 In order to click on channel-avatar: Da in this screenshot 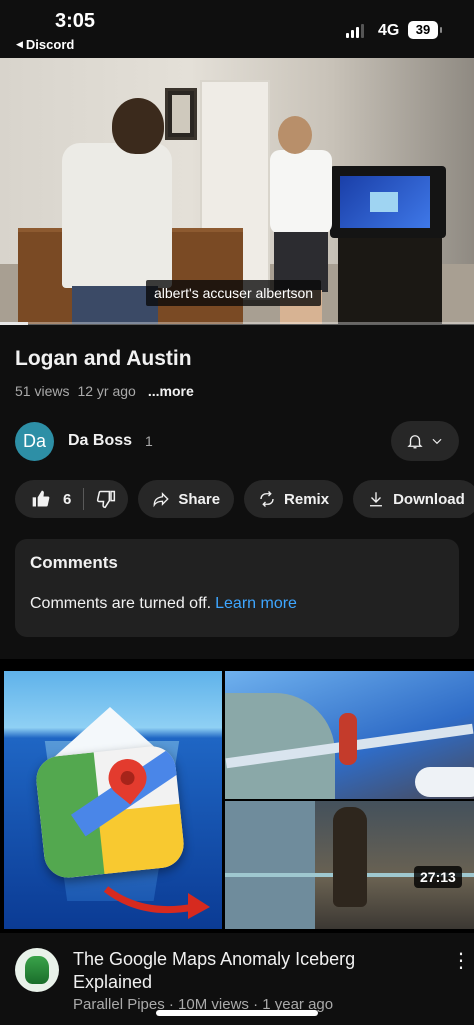, I will do `click(34, 441)`.